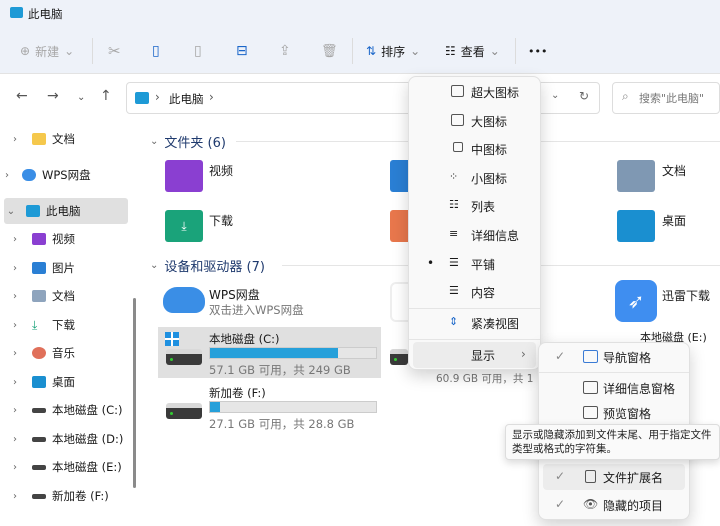 The width and height of the screenshot is (720, 526). I want to click on delete-icon: 🗑, so click(329, 51).